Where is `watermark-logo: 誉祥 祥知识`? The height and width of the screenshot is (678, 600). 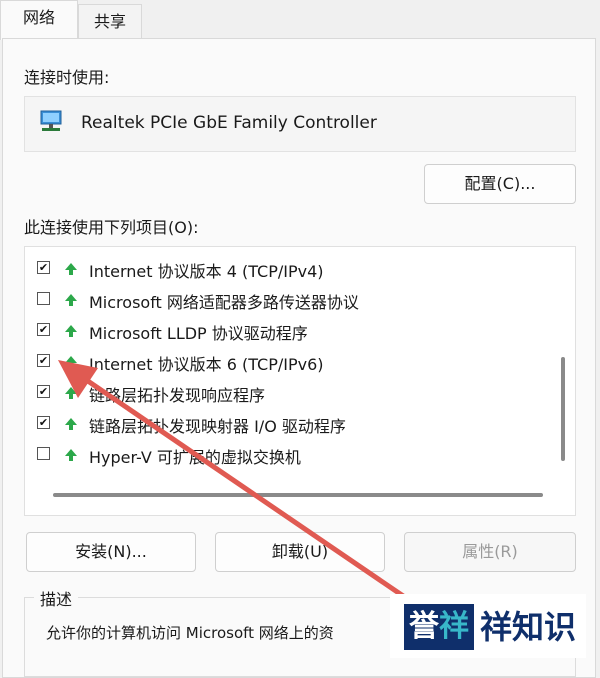 watermark-logo: 誉祥 祥知识 is located at coordinates (488, 626).